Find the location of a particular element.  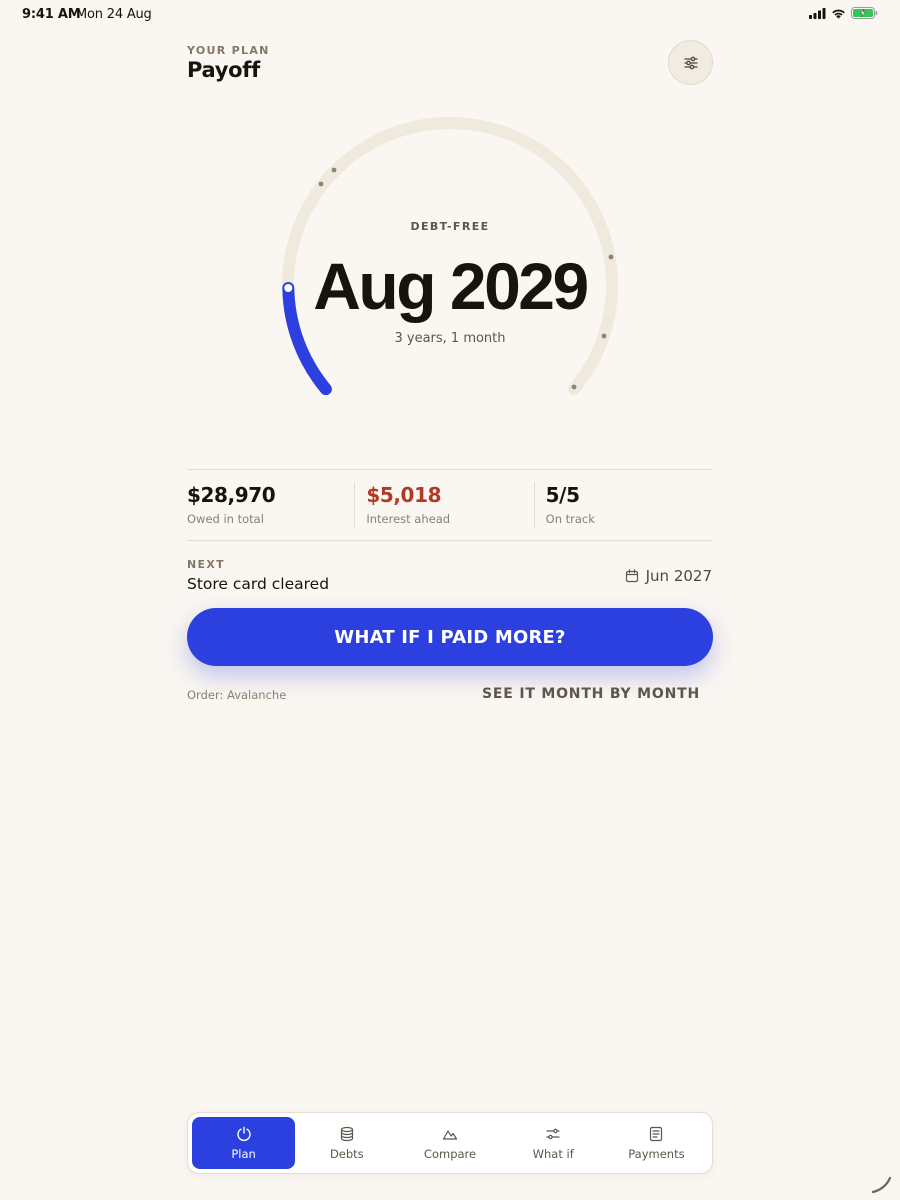

next-date-text: Jun 2027 is located at coordinates (678, 576).